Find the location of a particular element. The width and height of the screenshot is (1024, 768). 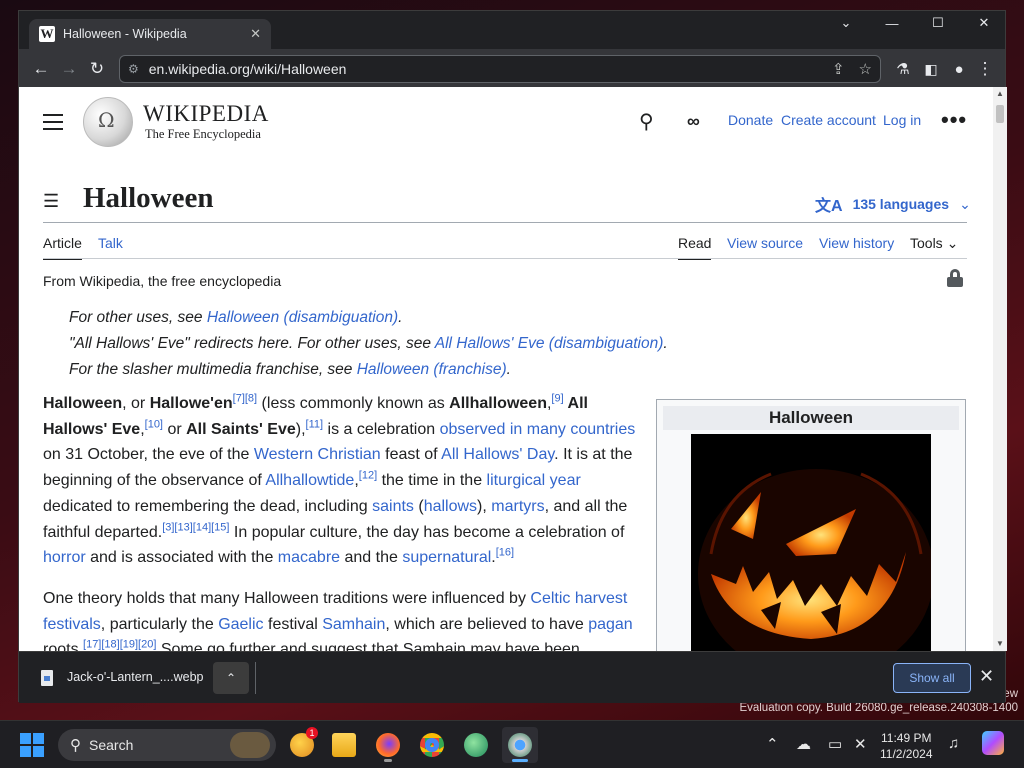

hatnote-link: Halloween (disambiguation) is located at coordinates (302, 317).